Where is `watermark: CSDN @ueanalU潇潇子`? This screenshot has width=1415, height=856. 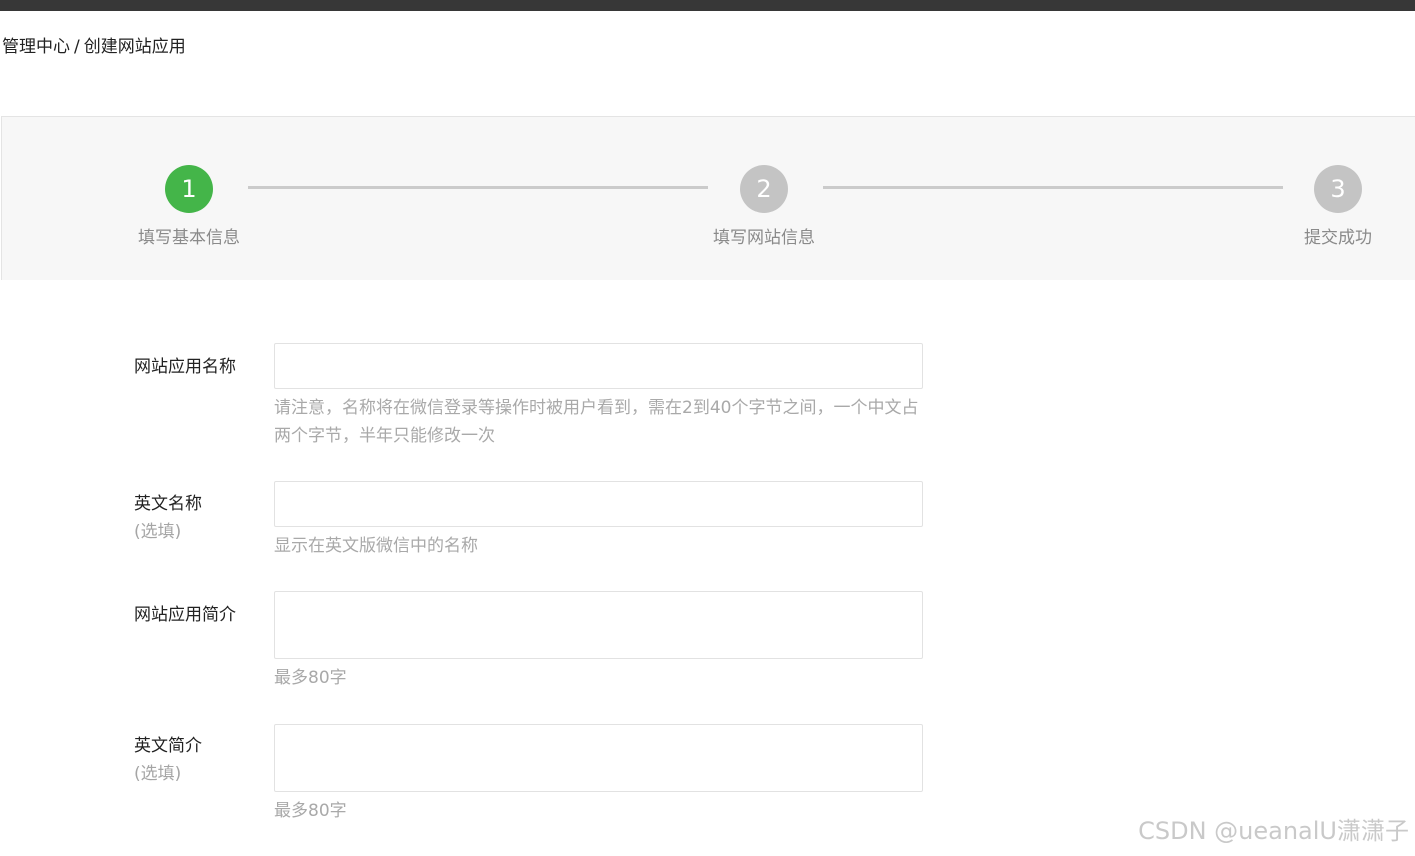
watermark: CSDN @ueanalU潇潇子 is located at coordinates (1273, 831).